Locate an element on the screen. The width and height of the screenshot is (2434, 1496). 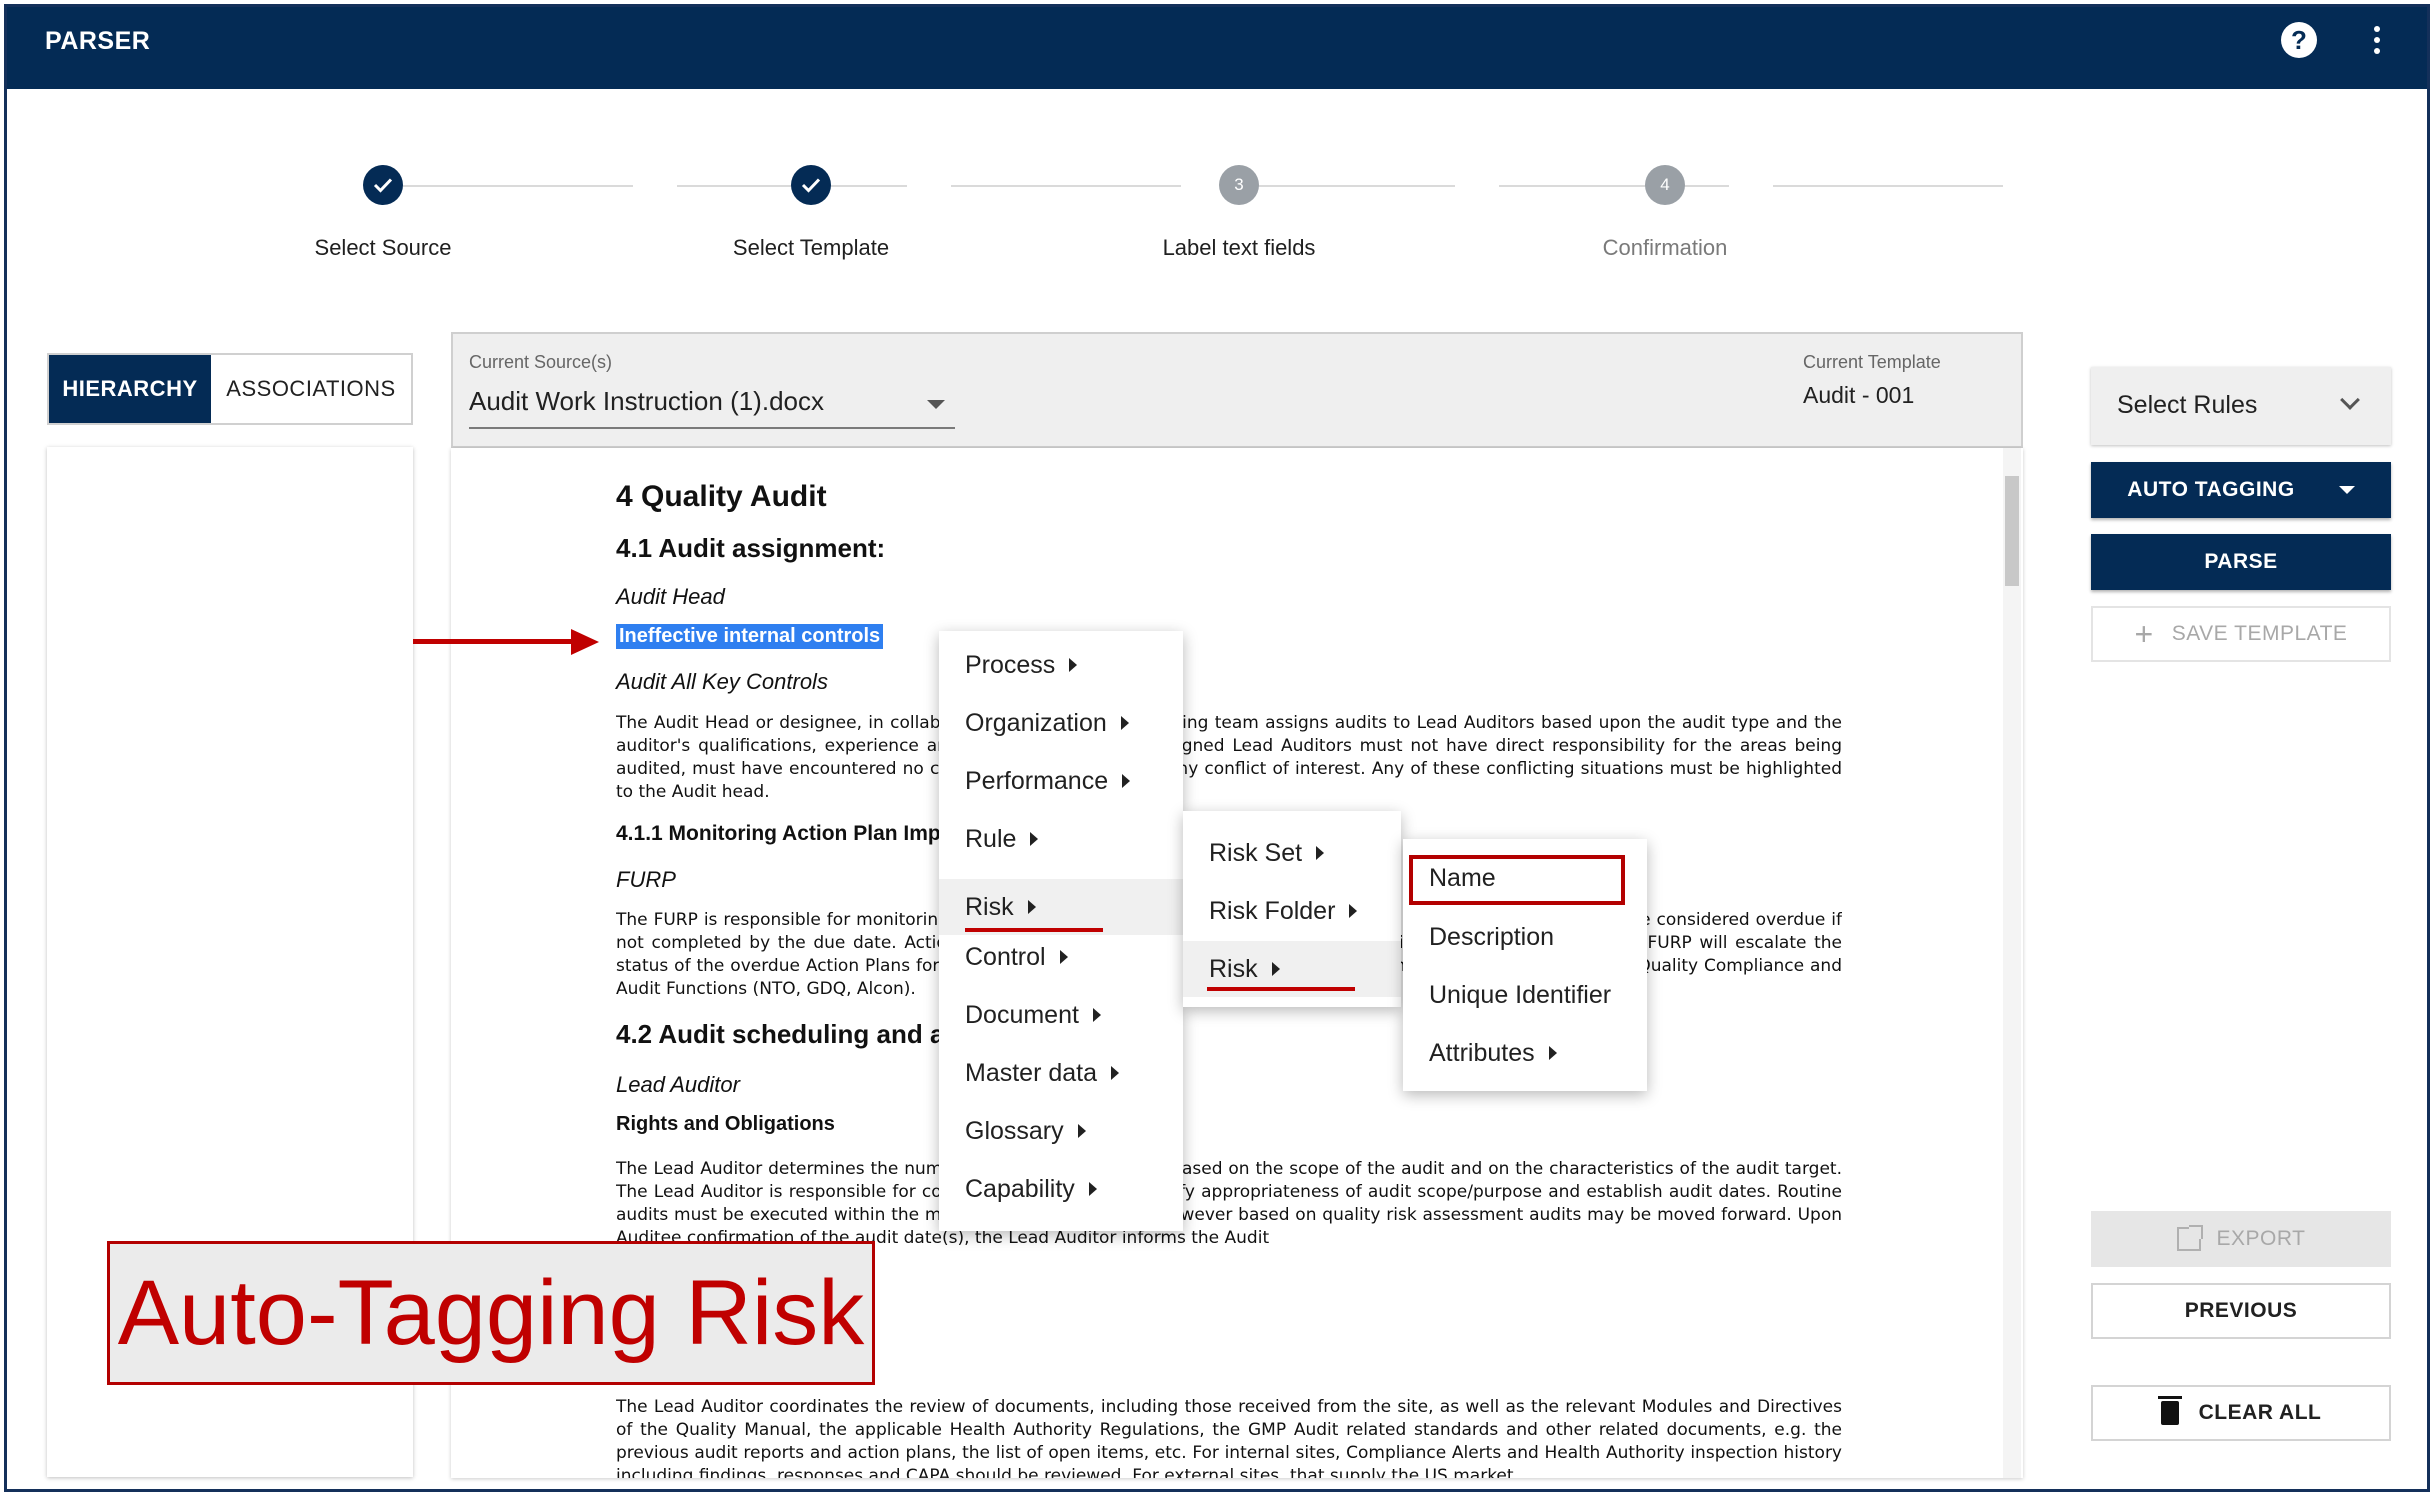
step-label: Select Template is located at coordinates (811, 247).